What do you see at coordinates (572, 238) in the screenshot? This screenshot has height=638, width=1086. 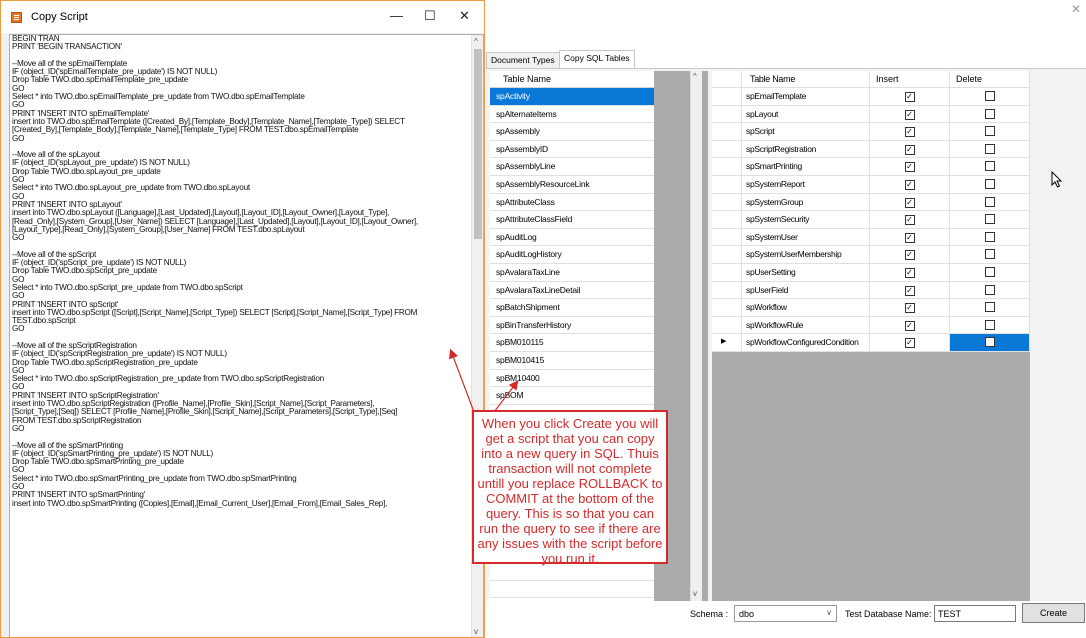 I see `table-list-item: spAuditLog` at bounding box center [572, 238].